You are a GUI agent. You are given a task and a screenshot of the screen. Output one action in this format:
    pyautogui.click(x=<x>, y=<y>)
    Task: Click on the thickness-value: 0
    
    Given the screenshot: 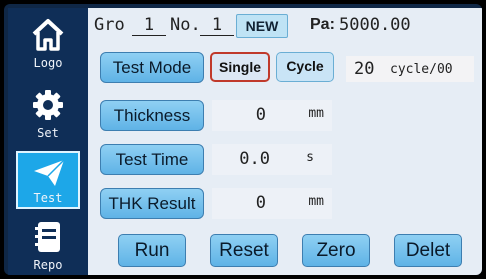 What is the action you would take?
    pyautogui.click(x=260, y=115)
    